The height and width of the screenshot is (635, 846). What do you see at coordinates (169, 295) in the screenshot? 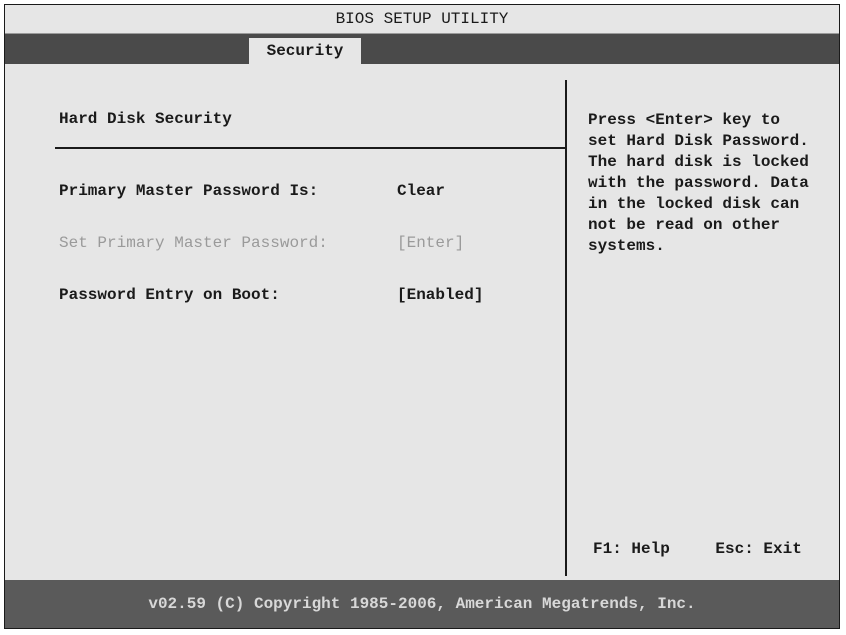
I see `row-label: Password Entry on Boot:` at bounding box center [169, 295].